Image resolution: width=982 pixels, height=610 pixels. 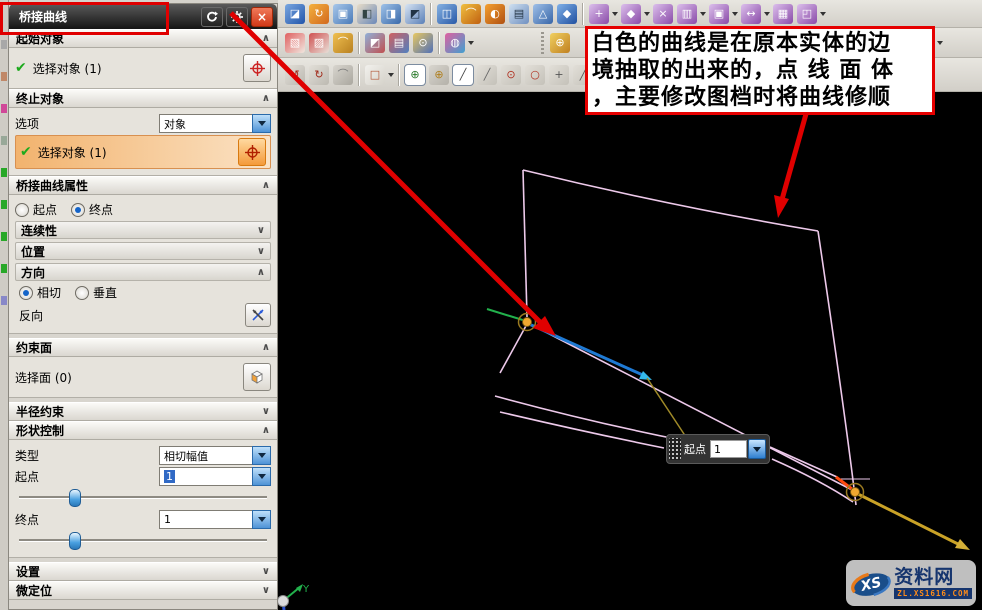 What do you see at coordinates (143, 38) in the screenshot?
I see `section-start-object: 起始对象 ∧` at bounding box center [143, 38].